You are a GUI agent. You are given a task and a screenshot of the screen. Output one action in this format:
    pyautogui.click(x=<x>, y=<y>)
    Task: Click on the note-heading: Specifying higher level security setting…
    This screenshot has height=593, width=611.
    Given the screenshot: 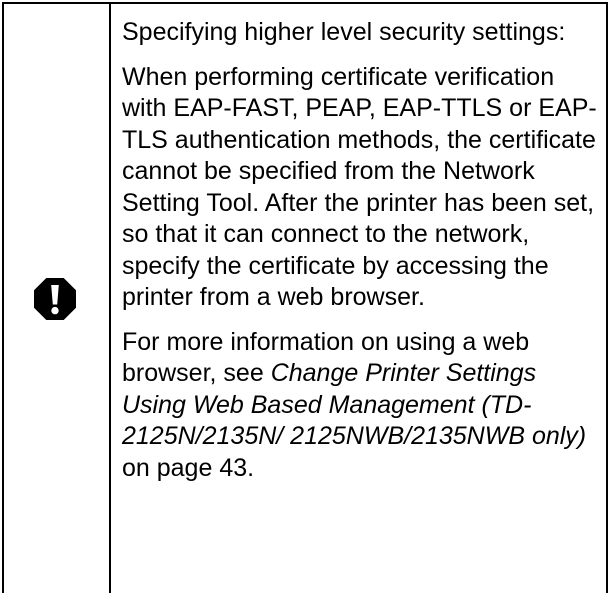 What is the action you would take?
    pyautogui.click(x=344, y=32)
    